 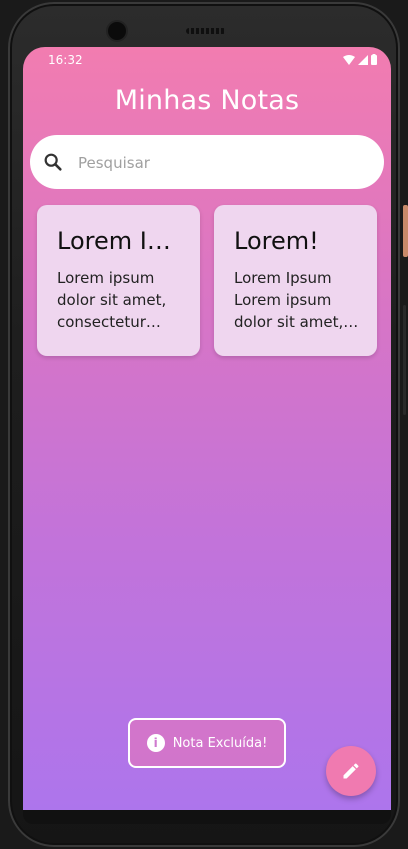 What do you see at coordinates (207, 61) in the screenshot?
I see `status-bar: 16:32` at bounding box center [207, 61].